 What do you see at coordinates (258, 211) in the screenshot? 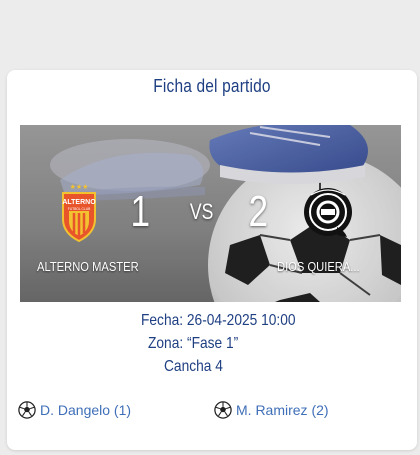
I see `away-score: 2` at bounding box center [258, 211].